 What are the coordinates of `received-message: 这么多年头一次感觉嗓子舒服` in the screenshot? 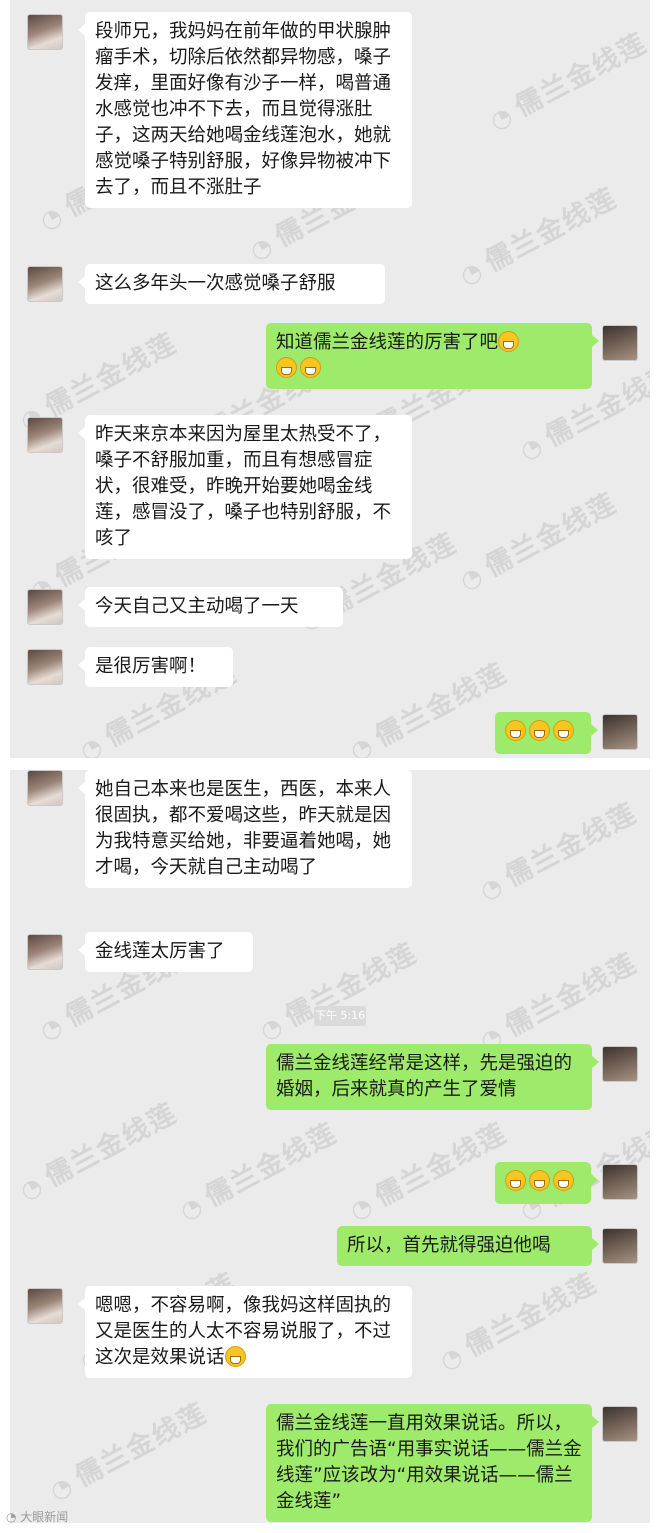 It's located at (231, 284).